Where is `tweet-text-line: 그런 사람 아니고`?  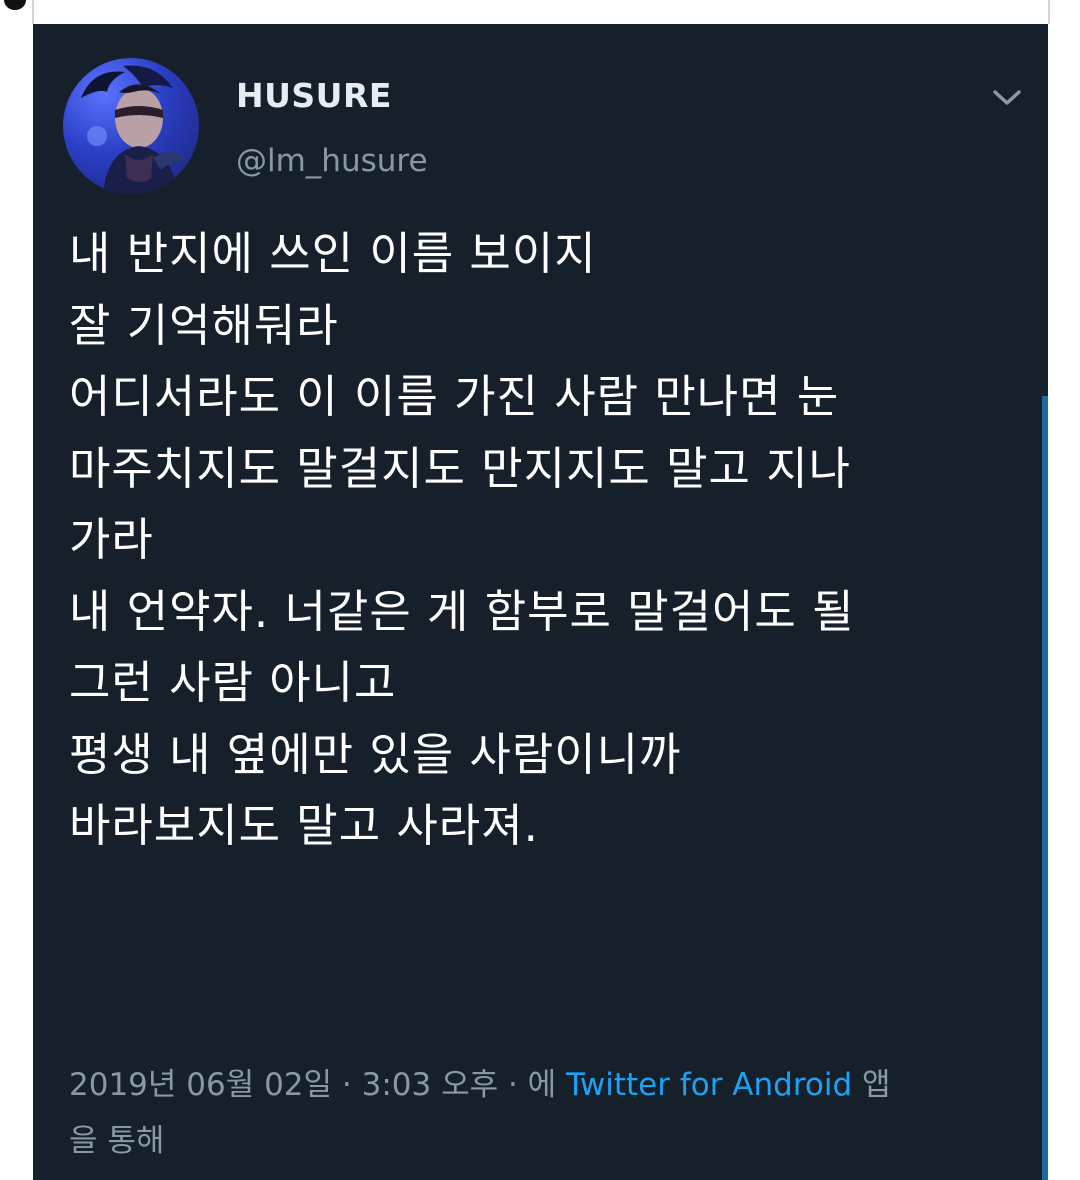
tweet-text-line: 그런 사람 아니고 is located at coordinates (233, 682).